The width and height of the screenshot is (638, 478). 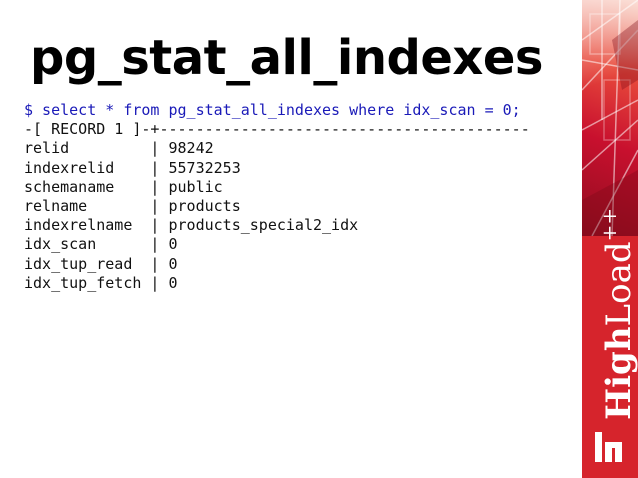 I want to click on result-key: idx_tup_read, so click(x=78, y=263).